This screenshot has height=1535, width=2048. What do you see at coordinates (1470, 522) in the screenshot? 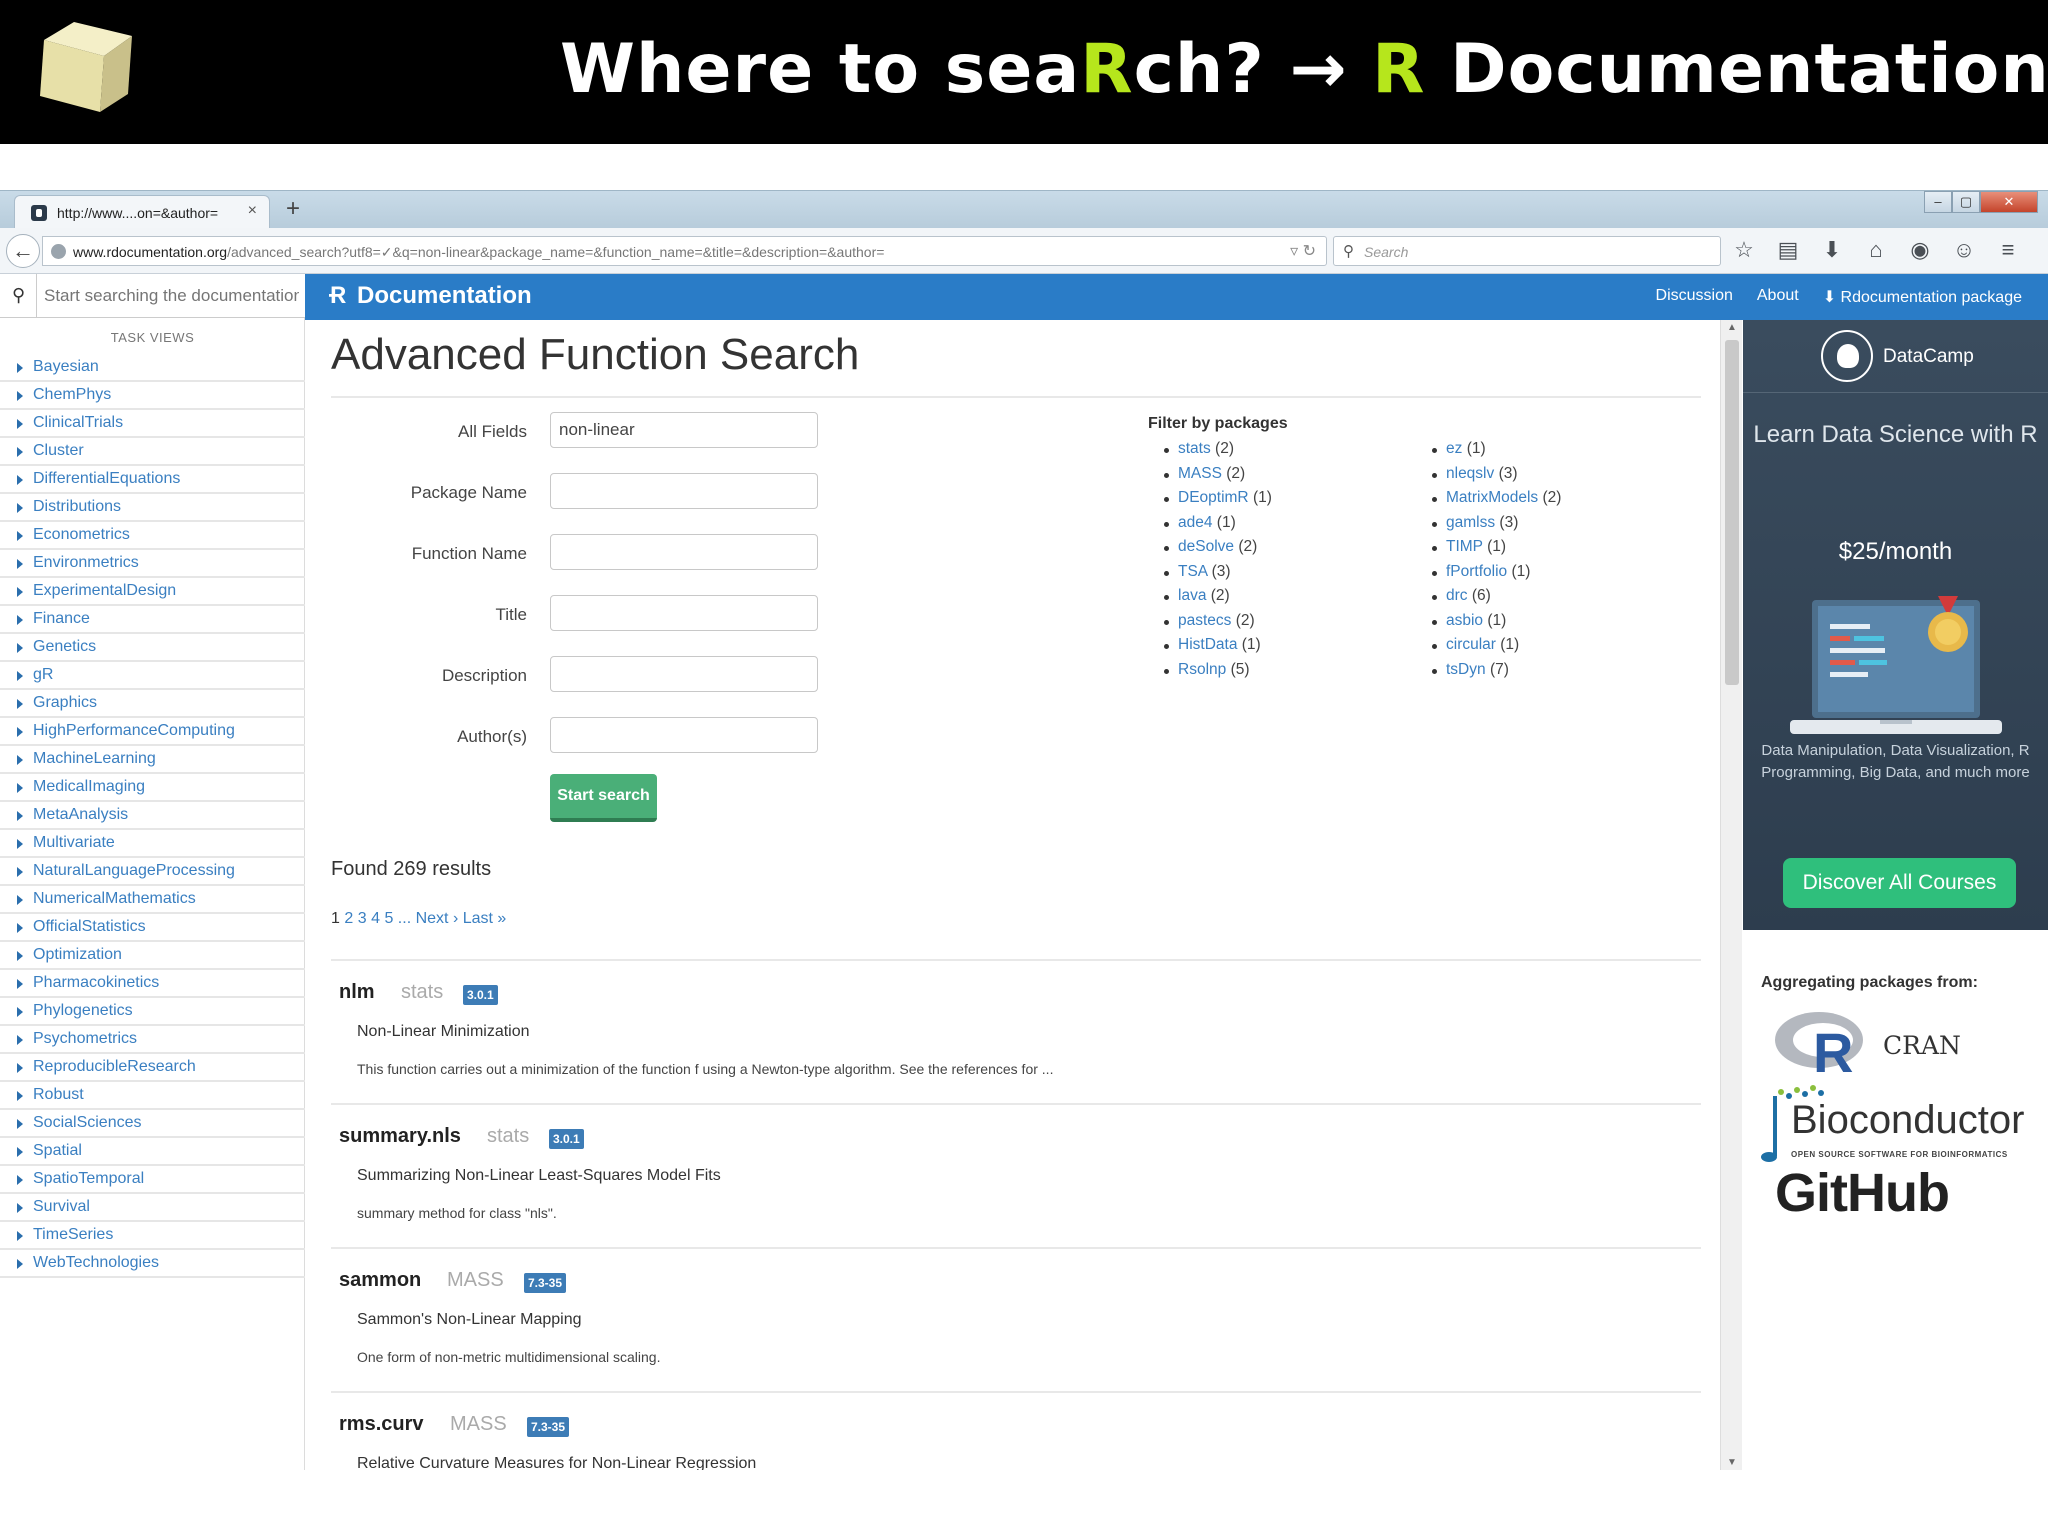
I see `filter-package-link: gamlss` at bounding box center [1470, 522].